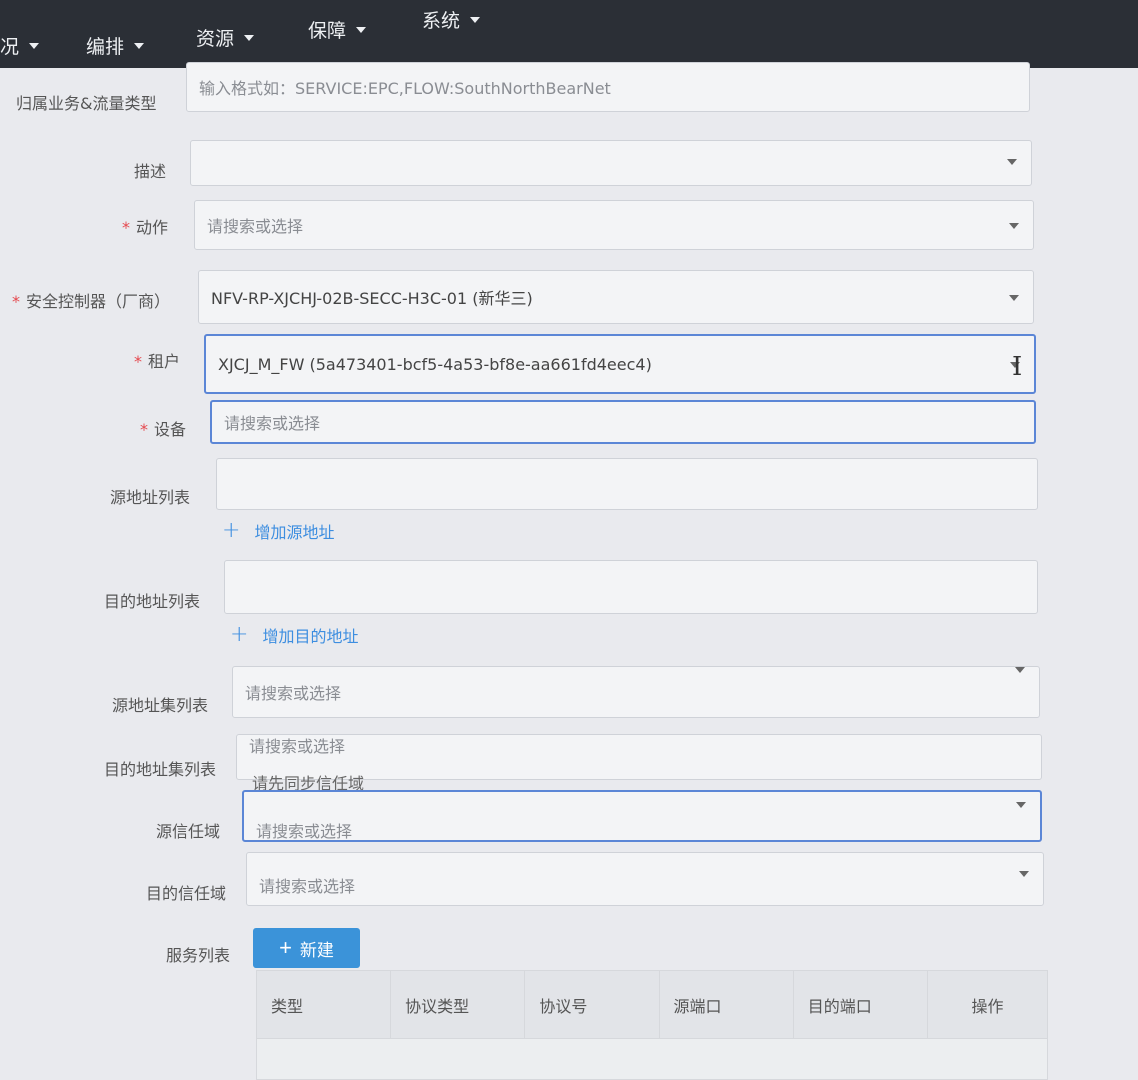  What do you see at coordinates (316, 950) in the screenshot?
I see `new-service-label: 新建` at bounding box center [316, 950].